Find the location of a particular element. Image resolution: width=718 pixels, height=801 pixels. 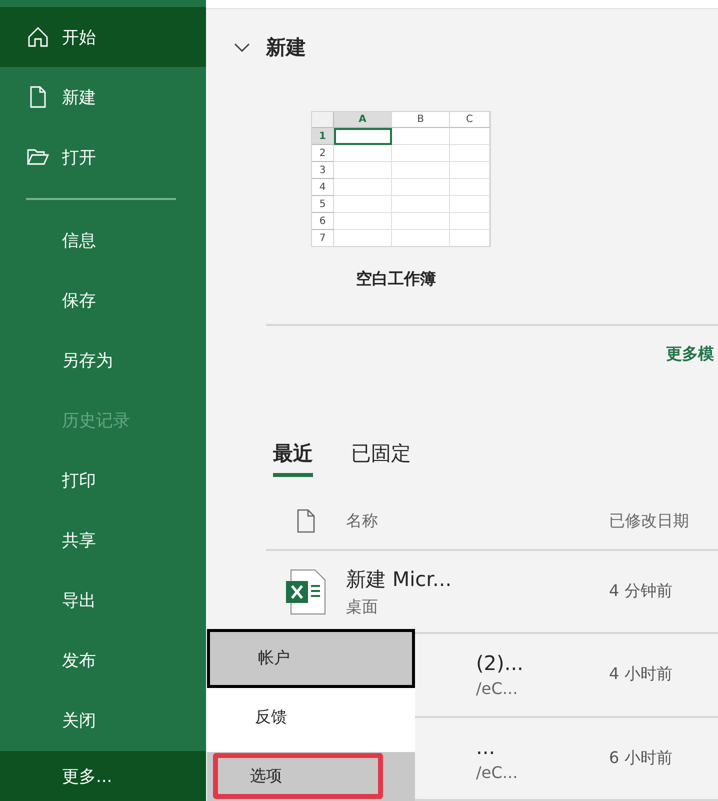

spreadsheet-file-icon is located at coordinates (306, 591).